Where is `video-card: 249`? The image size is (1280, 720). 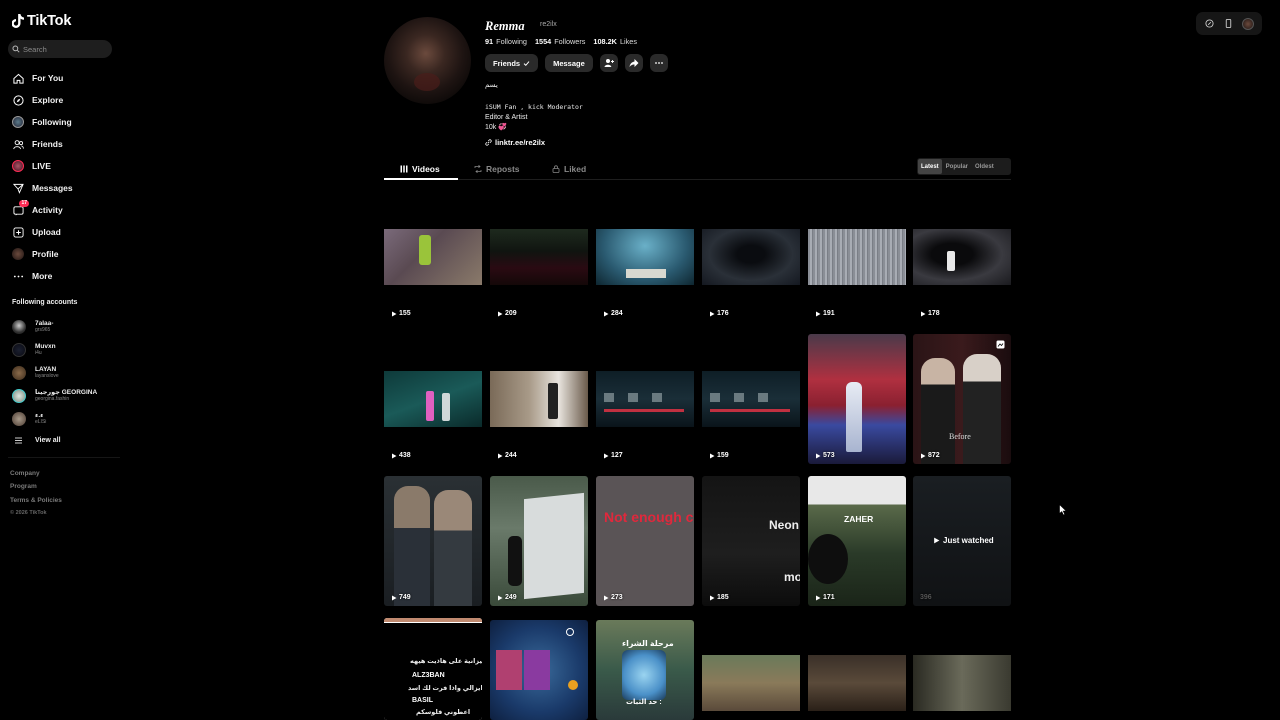 video-card: 249 is located at coordinates (539, 541).